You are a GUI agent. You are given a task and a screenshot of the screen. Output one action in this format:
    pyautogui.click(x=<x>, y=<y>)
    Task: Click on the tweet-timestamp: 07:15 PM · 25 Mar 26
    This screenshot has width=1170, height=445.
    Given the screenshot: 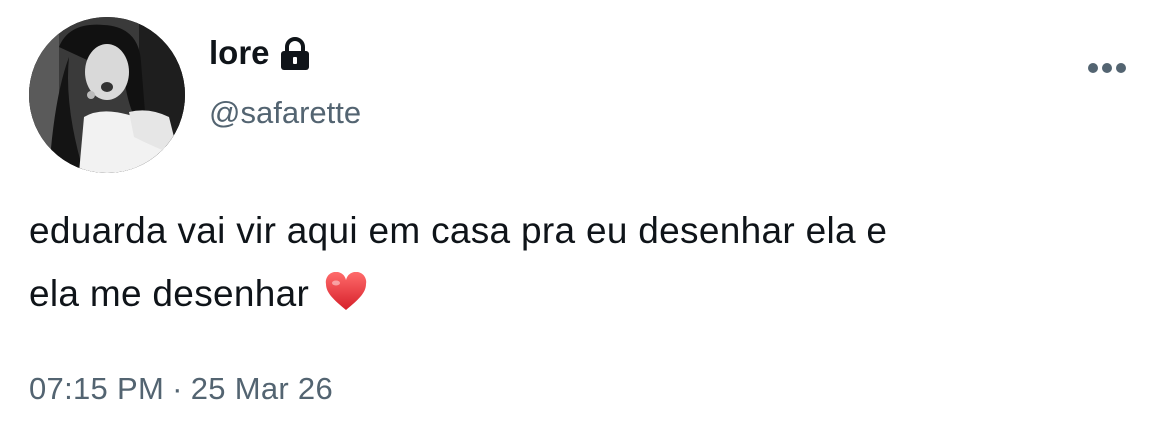 What is the action you would take?
    pyautogui.click(x=181, y=389)
    